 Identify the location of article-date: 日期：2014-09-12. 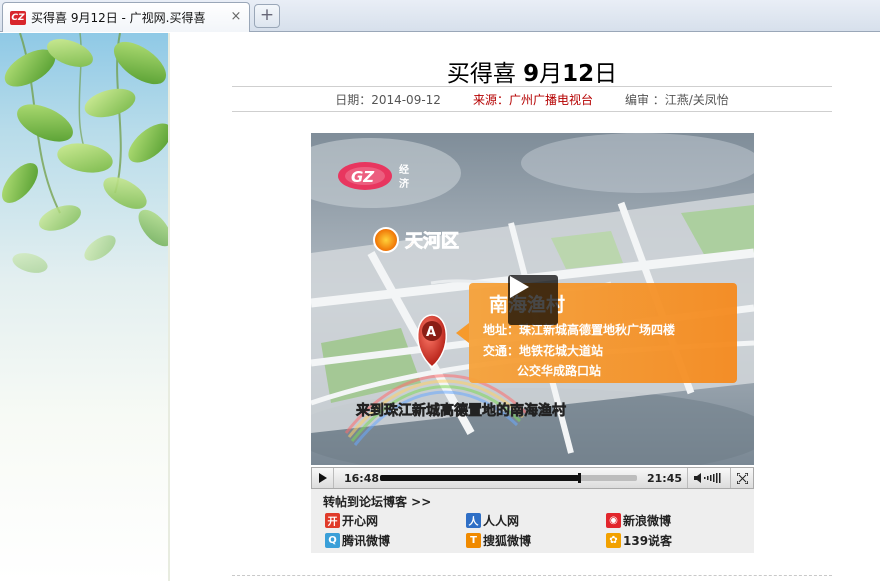
(388, 99).